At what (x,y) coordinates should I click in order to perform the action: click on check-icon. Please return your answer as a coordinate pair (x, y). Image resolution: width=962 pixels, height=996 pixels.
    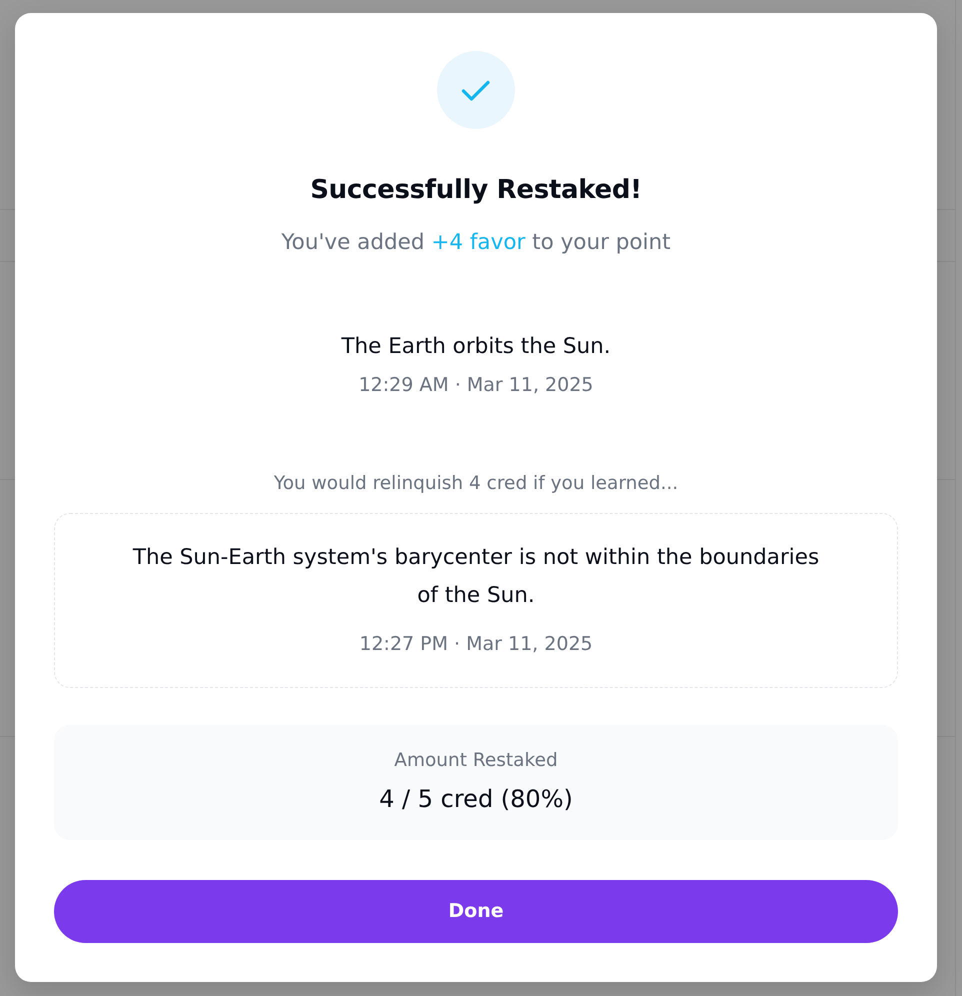
    Looking at the image, I should click on (476, 90).